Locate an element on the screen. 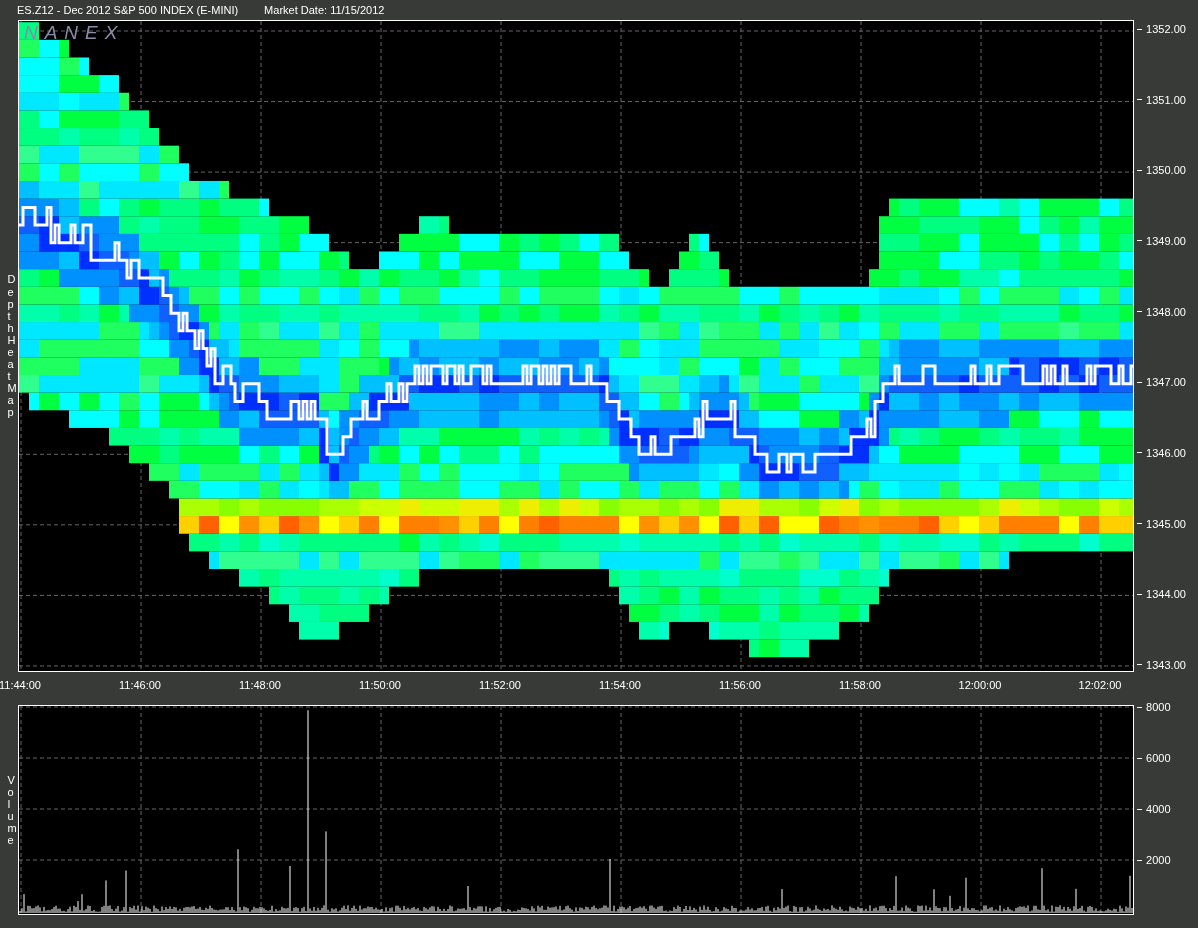 This screenshot has height=928, width=1198. time-label: 11:48:00 is located at coordinates (260, 685).